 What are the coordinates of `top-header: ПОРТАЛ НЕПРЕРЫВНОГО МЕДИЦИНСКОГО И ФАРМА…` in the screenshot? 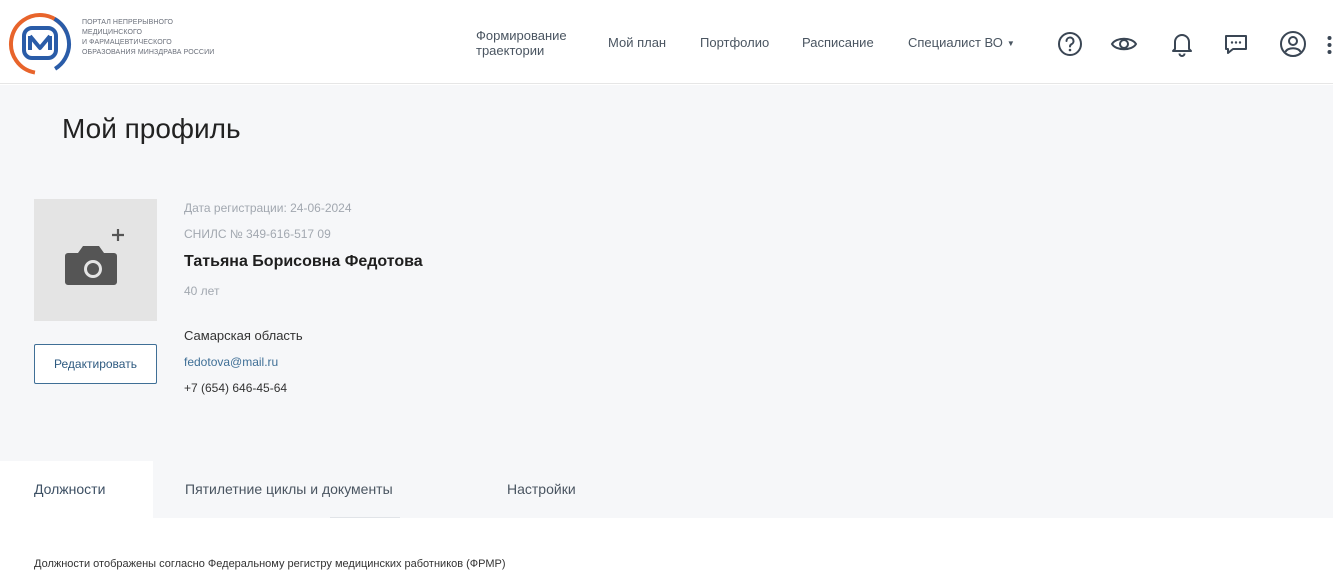 It's located at (666, 42).